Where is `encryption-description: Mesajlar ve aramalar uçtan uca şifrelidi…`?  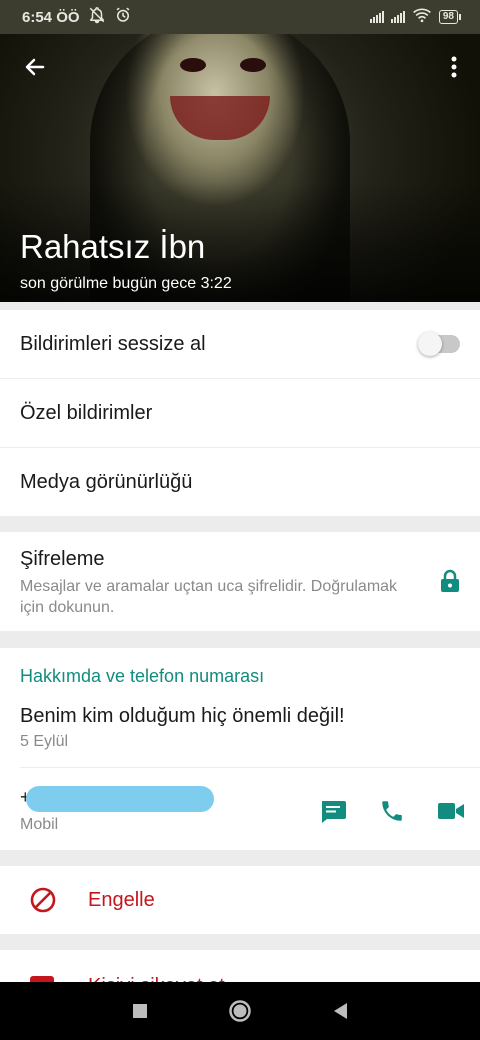 encryption-description: Mesajlar ve aramalar uçtan uca şifrelidi… is located at coordinates (209, 597).